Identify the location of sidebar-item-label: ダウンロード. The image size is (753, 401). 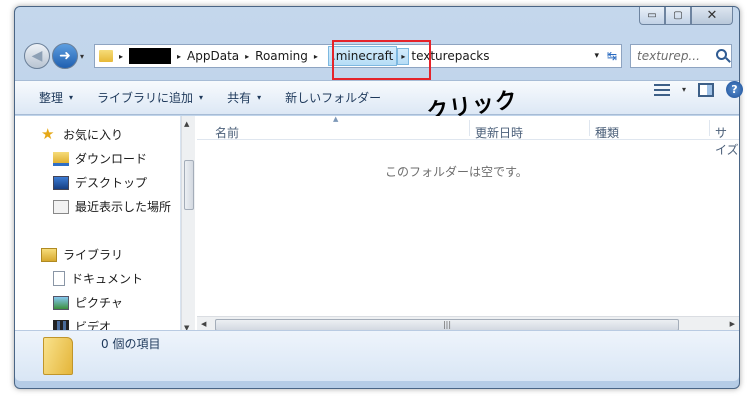
(111, 159).